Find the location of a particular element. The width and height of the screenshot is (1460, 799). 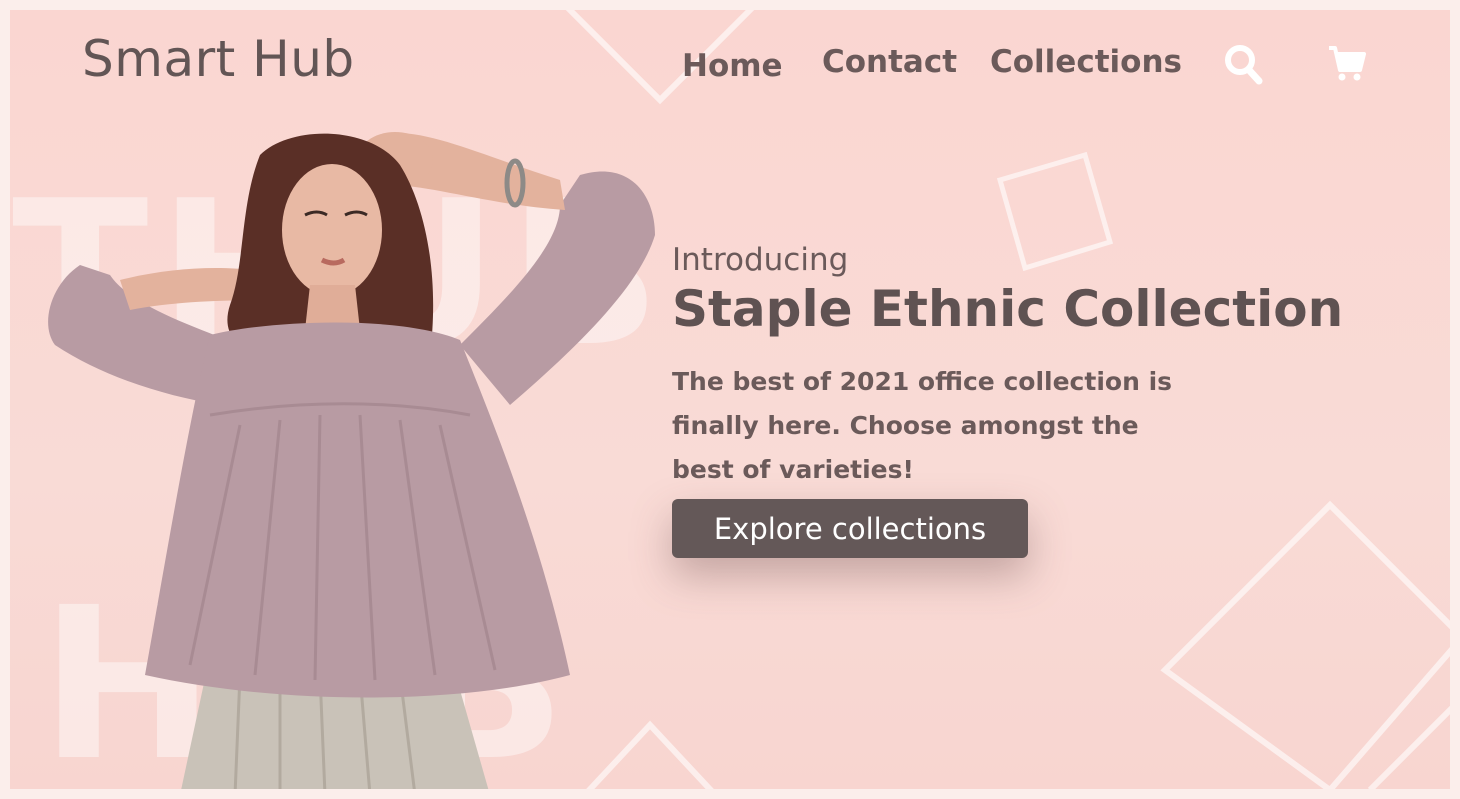

nav-link-home: Home is located at coordinates (732, 66).